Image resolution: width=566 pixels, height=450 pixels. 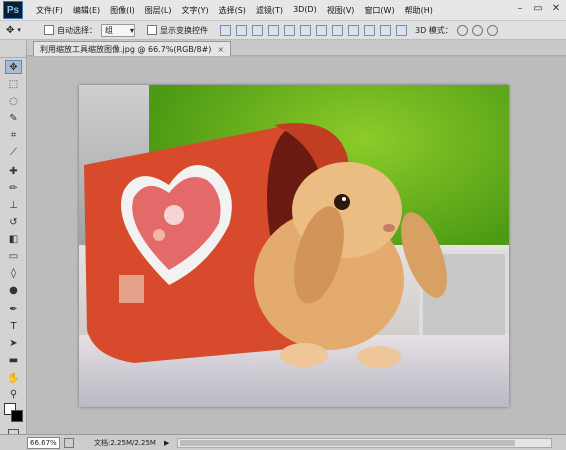 I want to click on auto-select-dropdown: 组 ▾, so click(x=118, y=30).